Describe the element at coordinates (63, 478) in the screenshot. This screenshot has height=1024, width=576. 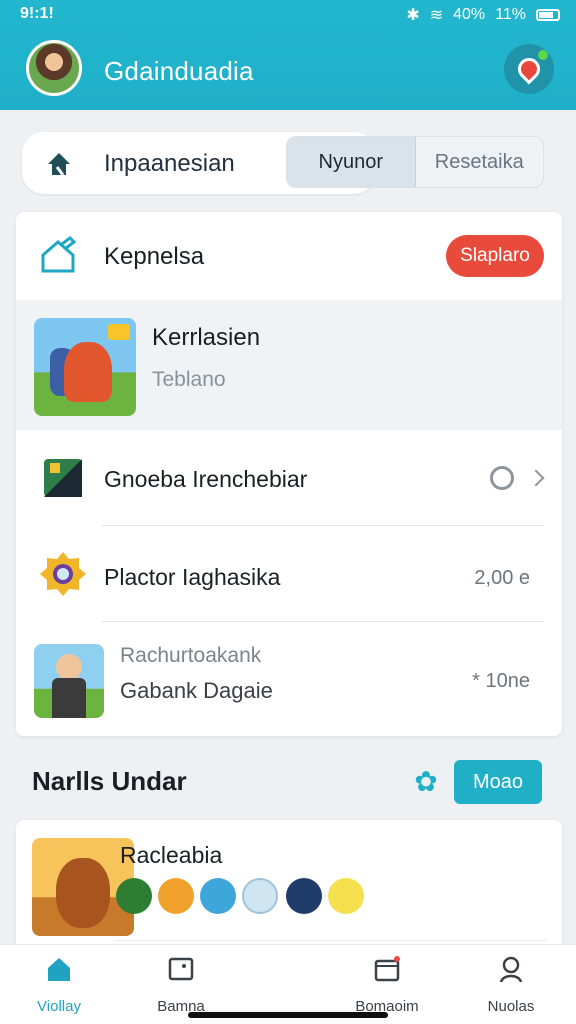
I see `app-tile-icon` at that location.